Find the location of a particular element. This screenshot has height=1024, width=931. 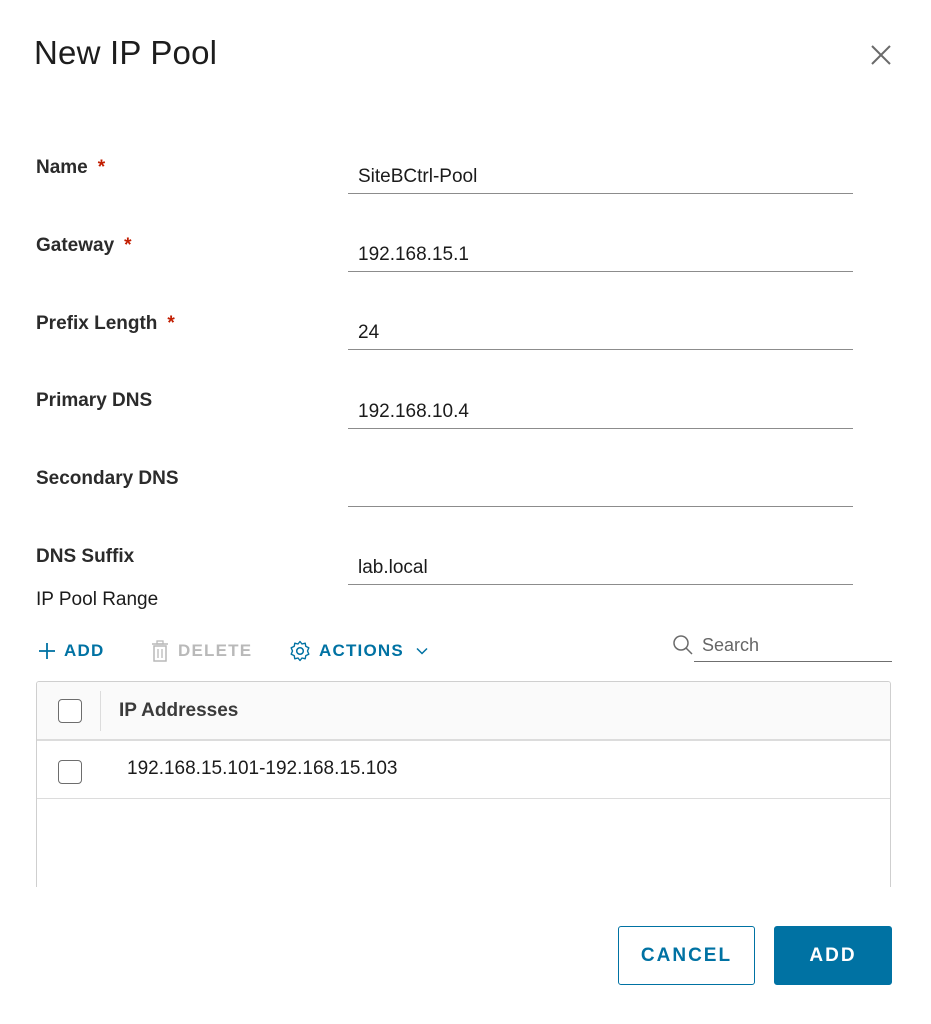

primary-dns-label: Primary DNS is located at coordinates (94, 400).